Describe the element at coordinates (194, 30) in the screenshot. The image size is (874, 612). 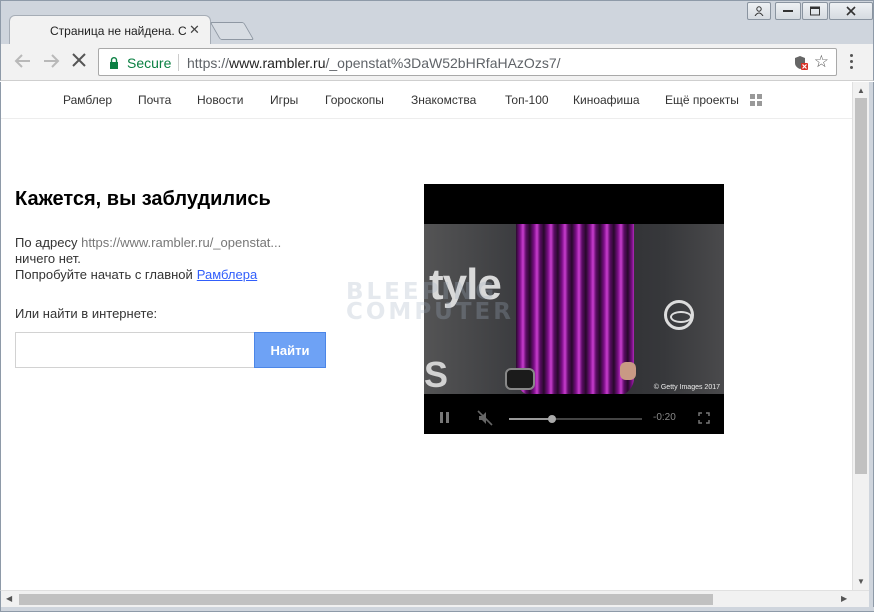
I see `tab-close-icon: ✕` at that location.